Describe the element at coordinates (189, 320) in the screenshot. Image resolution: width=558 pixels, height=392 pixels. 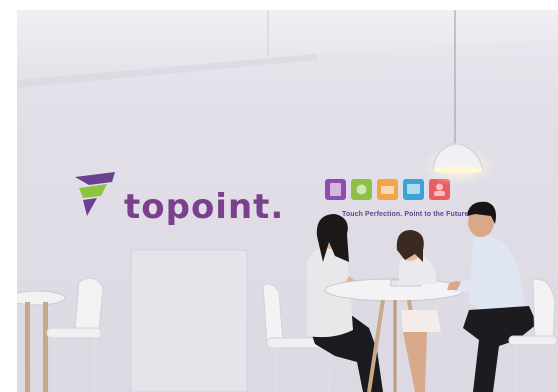
I see `wall-panel` at that location.